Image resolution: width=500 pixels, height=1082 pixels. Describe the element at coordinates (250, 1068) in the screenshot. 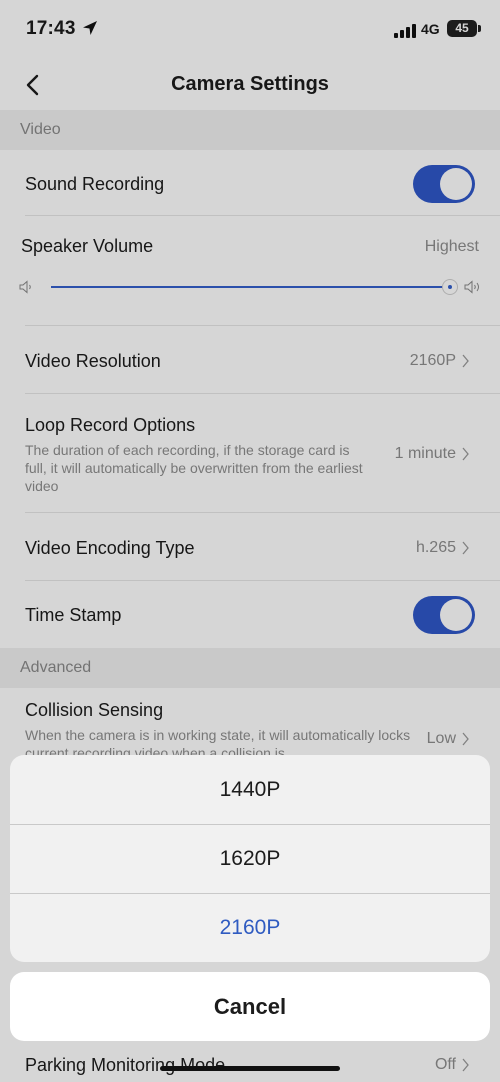

I see `home-indicator` at that location.